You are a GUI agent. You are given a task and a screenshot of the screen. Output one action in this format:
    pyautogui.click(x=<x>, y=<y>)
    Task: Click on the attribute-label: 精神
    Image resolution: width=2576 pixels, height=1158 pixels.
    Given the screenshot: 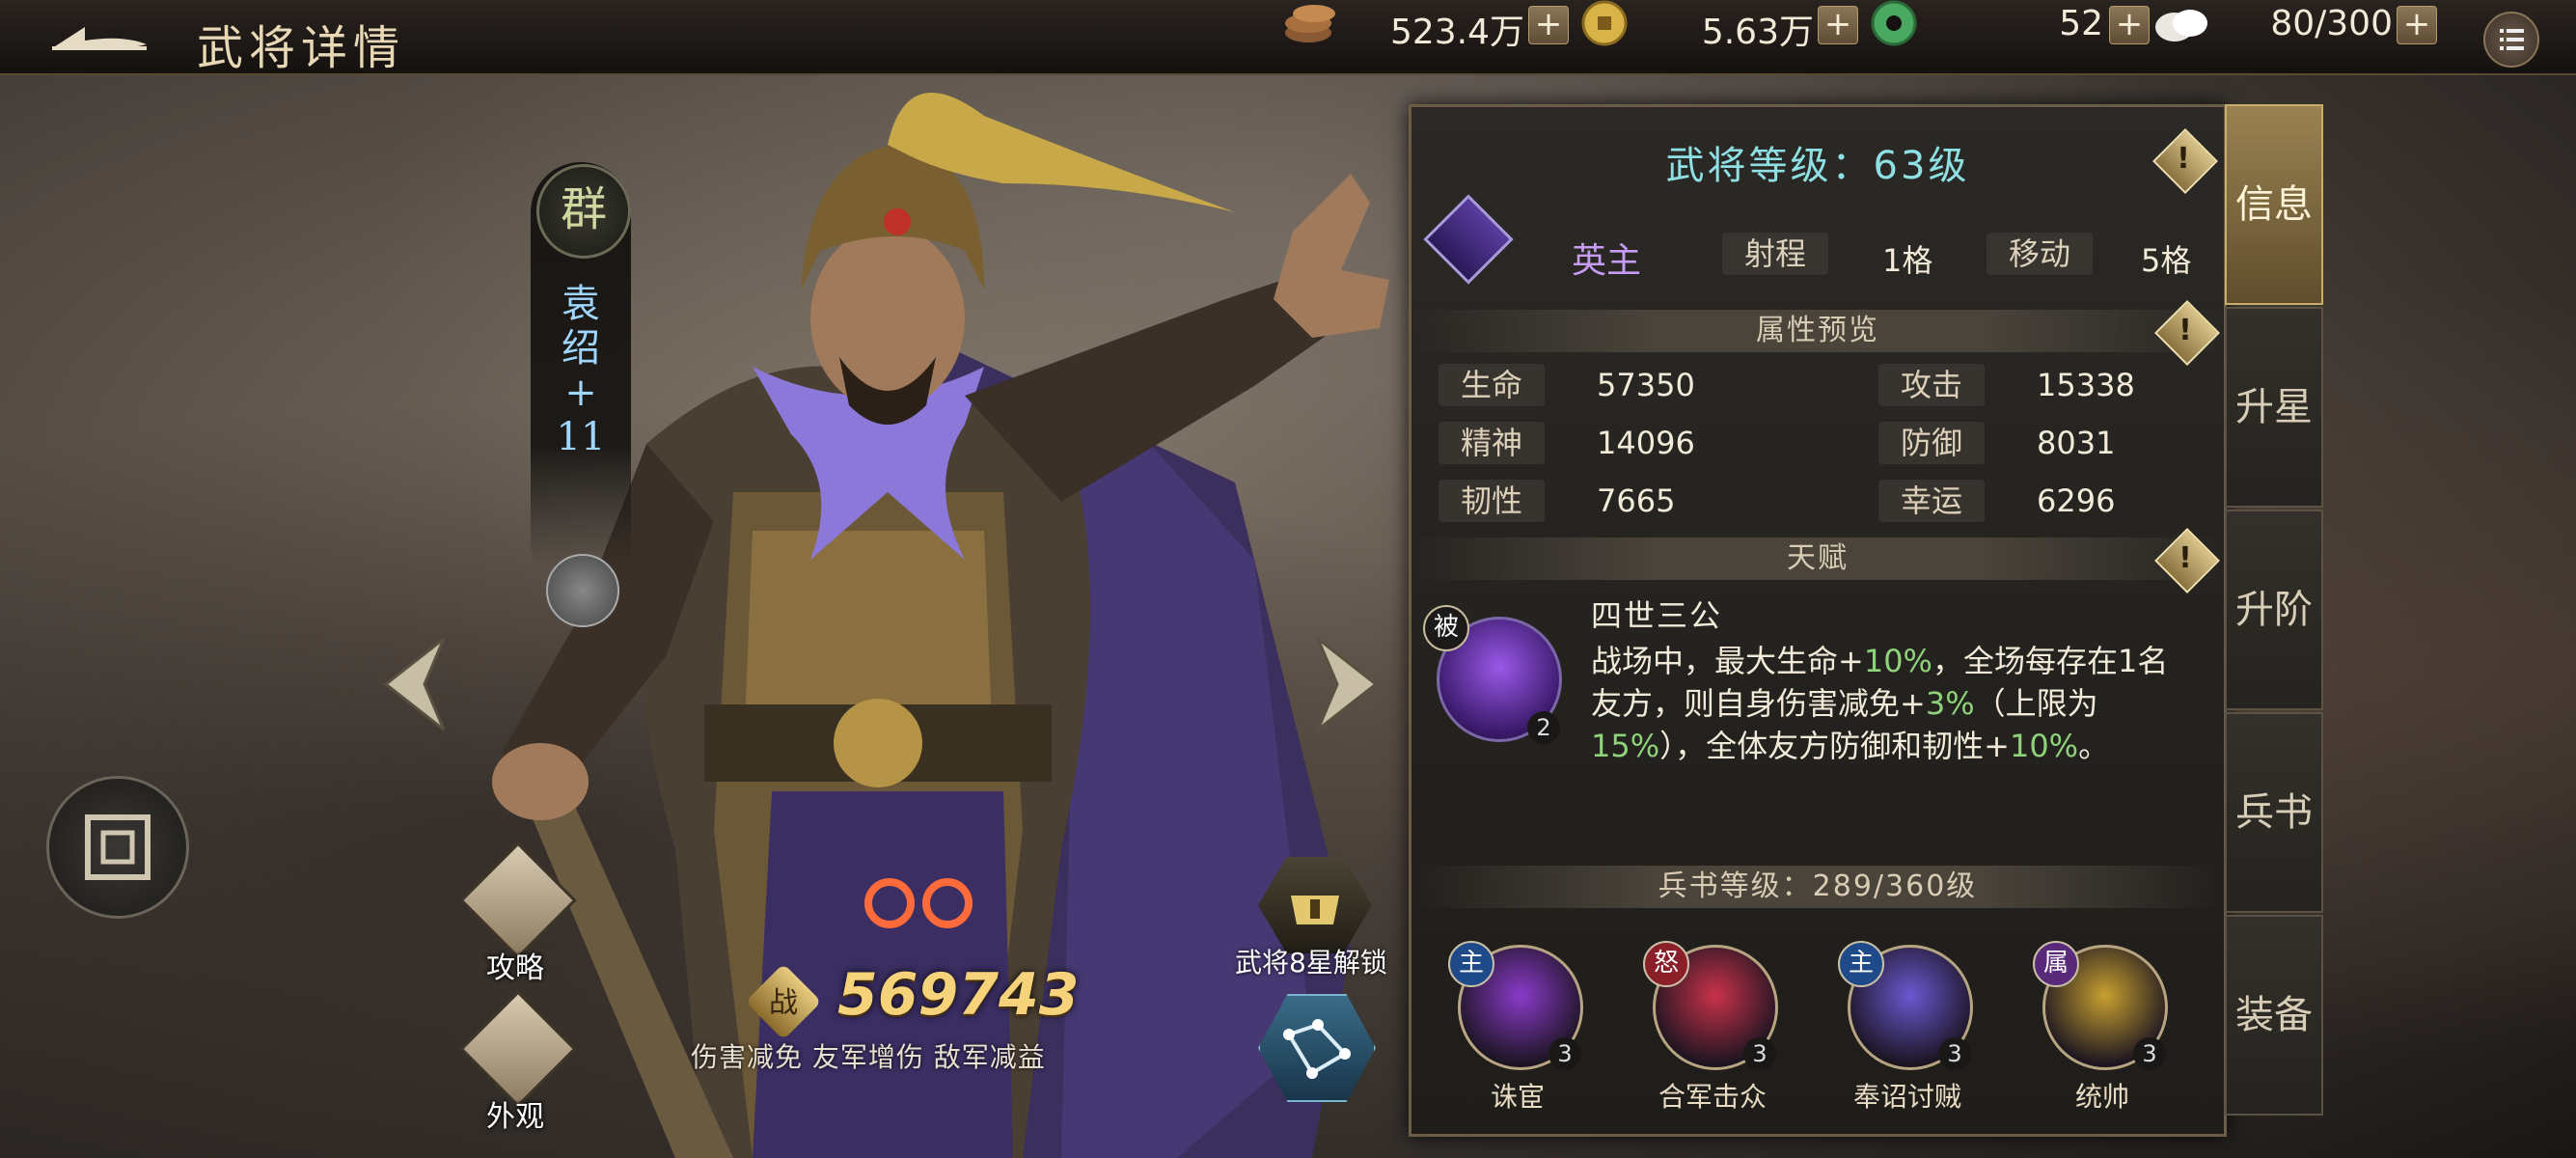 What is the action you would take?
    pyautogui.click(x=1492, y=443)
    